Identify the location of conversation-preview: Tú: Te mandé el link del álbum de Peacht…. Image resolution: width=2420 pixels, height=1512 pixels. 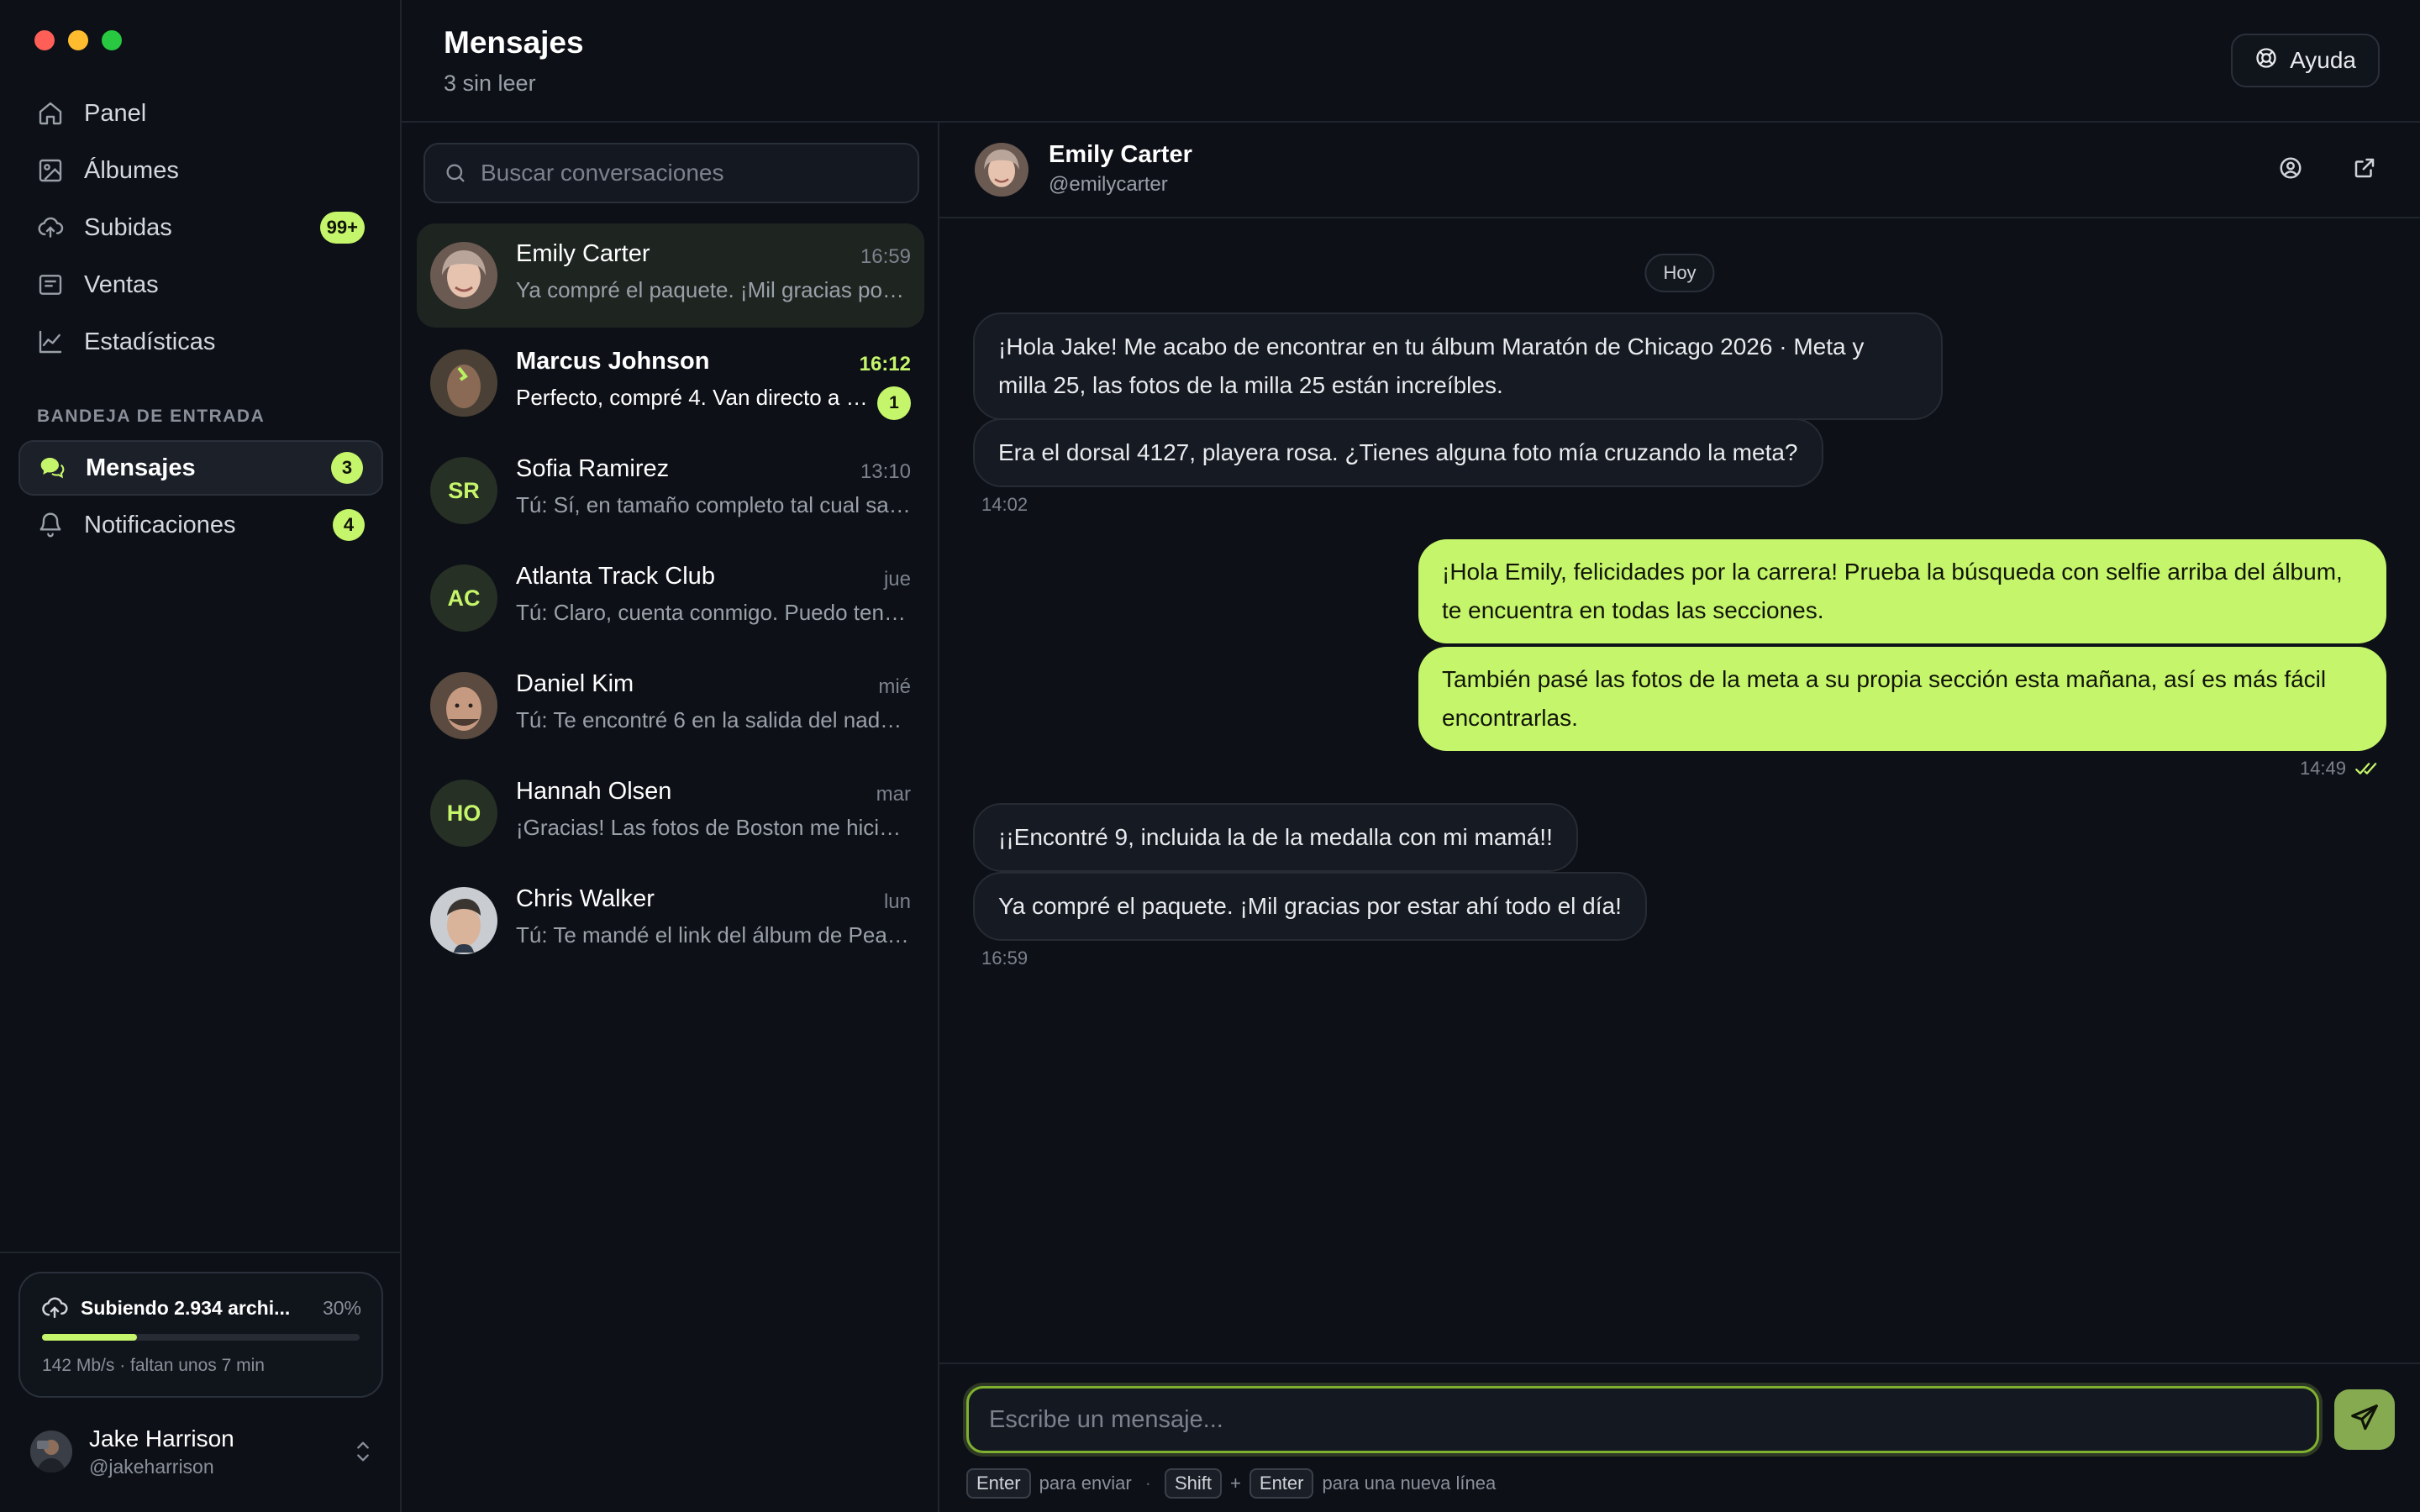
(713, 935).